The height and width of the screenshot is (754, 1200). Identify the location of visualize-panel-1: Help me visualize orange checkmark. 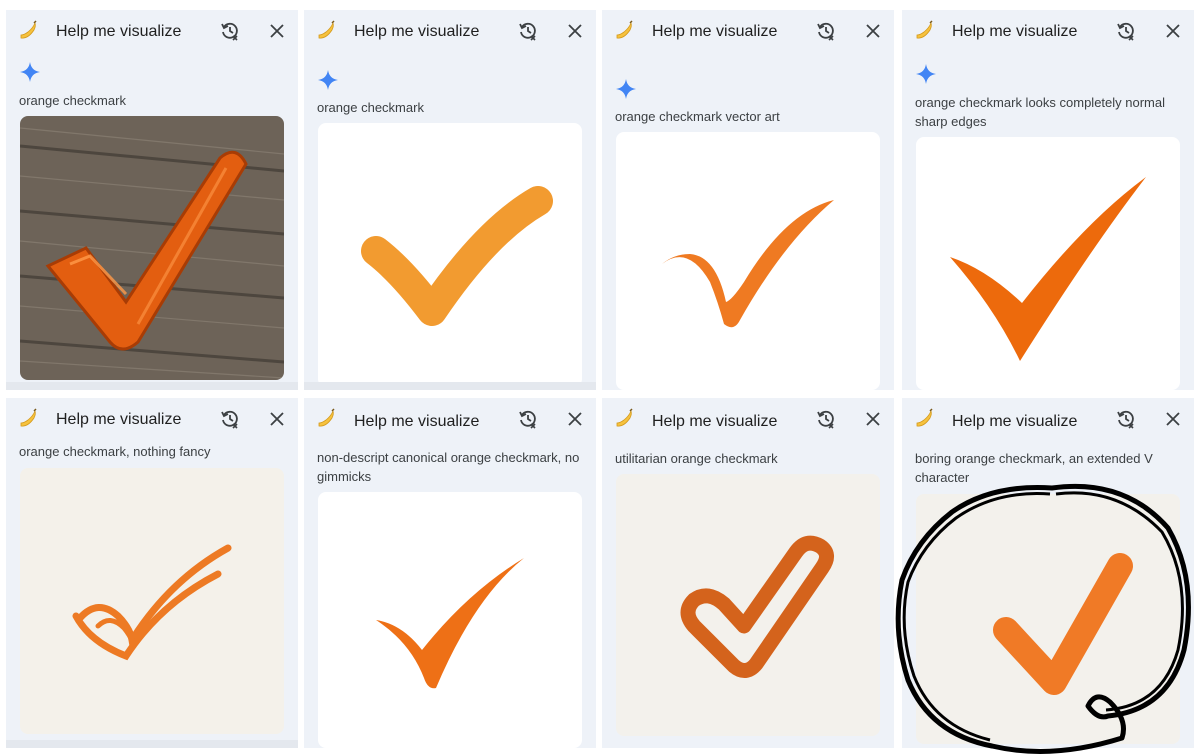
(152, 200).